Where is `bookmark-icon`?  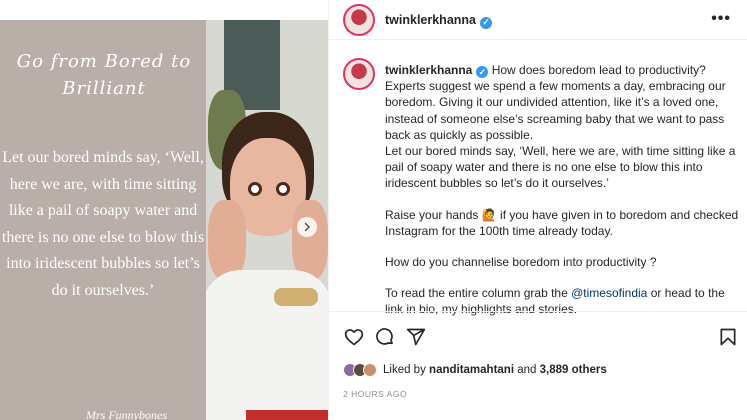 bookmark-icon is located at coordinates (728, 337).